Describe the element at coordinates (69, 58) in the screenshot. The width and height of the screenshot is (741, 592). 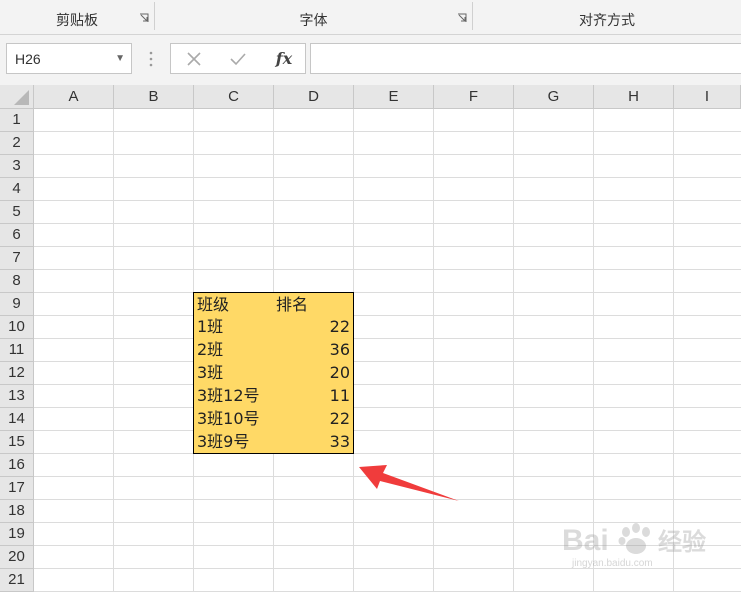
I see `name-box: H26 ▼` at that location.